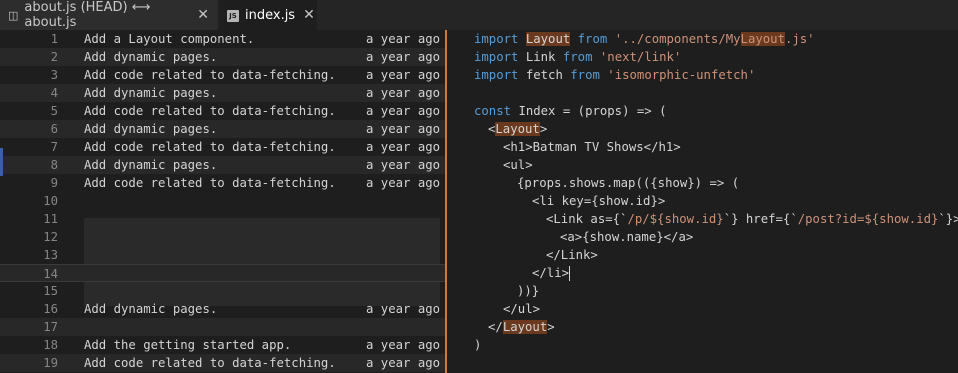 This screenshot has height=373, width=958. What do you see at coordinates (446, 201) in the screenshot?
I see `pane-divider` at bounding box center [446, 201].